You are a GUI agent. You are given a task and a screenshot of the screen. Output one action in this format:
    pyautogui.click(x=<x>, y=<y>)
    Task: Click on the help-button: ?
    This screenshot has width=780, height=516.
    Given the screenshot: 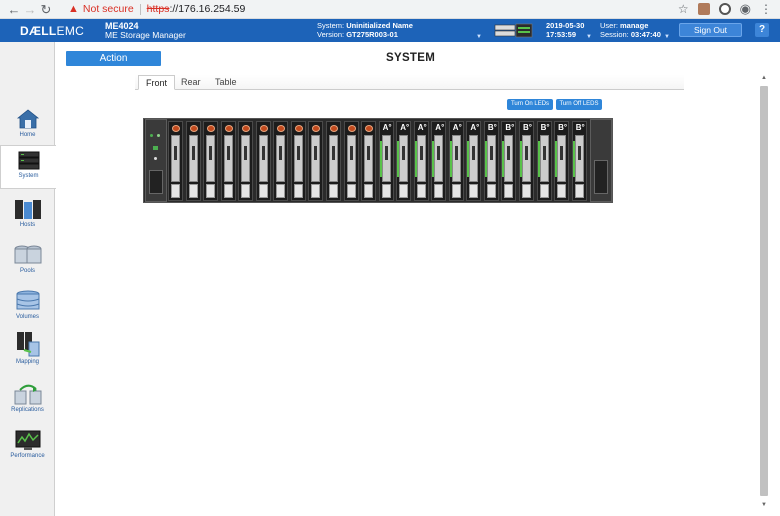 What is the action you would take?
    pyautogui.click(x=762, y=30)
    